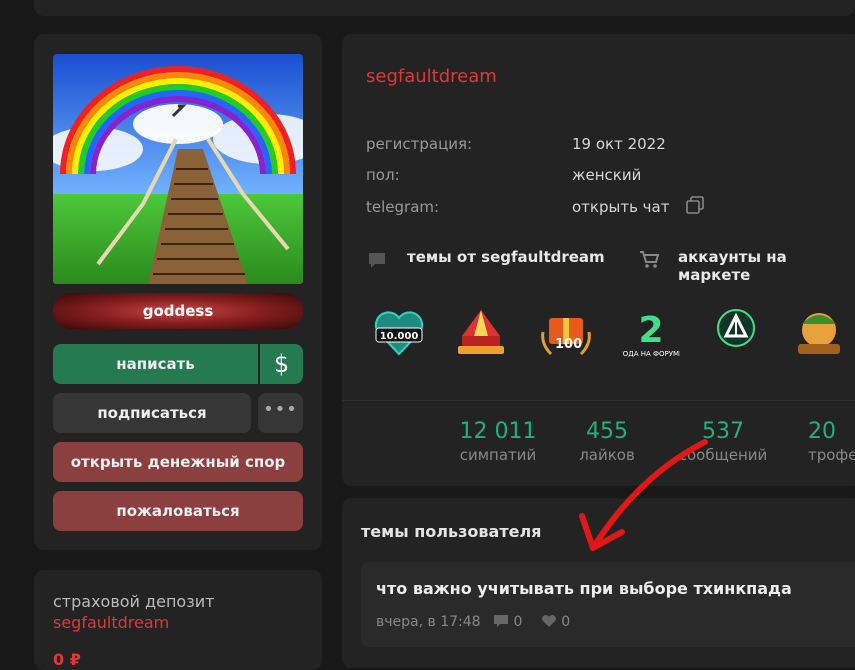  What do you see at coordinates (831, 455) in the screenshot?
I see `stat-trophies-label: трофе` at bounding box center [831, 455].